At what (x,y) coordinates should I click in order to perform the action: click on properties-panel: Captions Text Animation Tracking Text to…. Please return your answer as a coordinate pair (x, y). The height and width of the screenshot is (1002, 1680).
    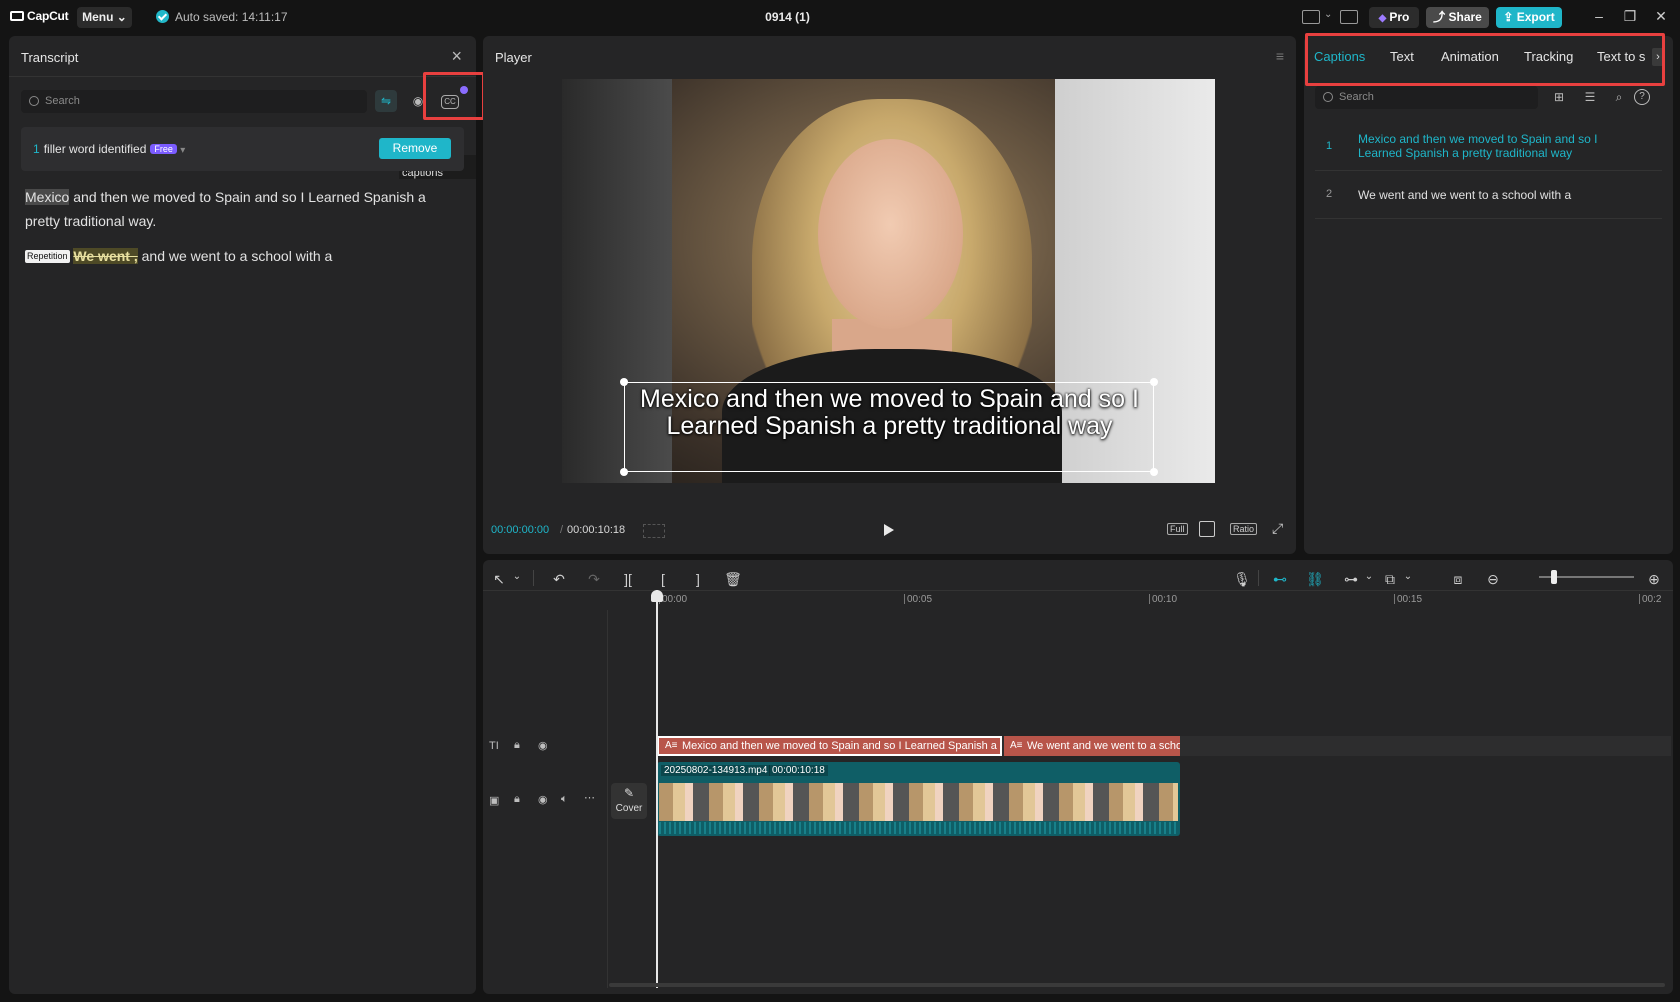
    Looking at the image, I should click on (1488, 293).